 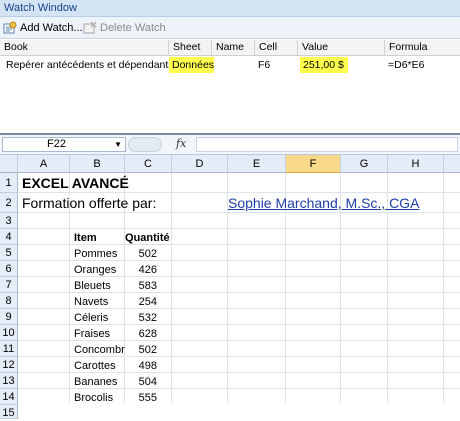 I want to click on col-header-f: F, so click(x=313, y=164).